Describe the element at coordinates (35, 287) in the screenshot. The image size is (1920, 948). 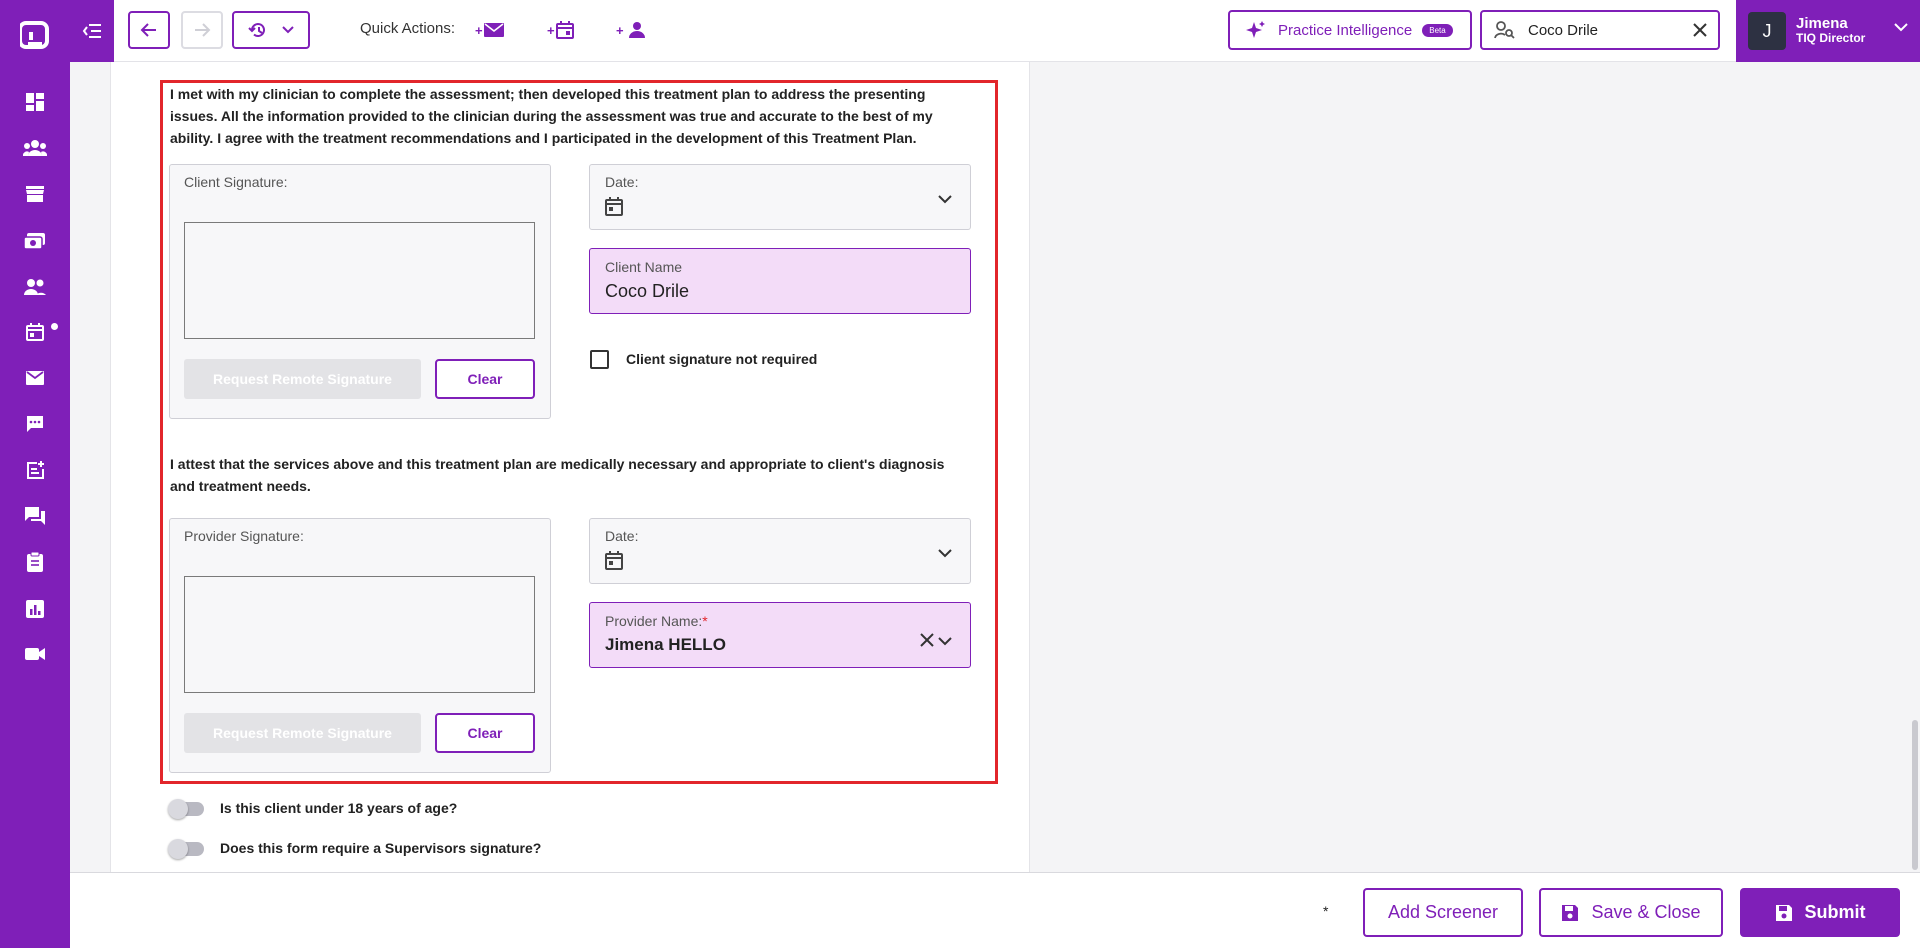
I see `staff-icon` at that location.